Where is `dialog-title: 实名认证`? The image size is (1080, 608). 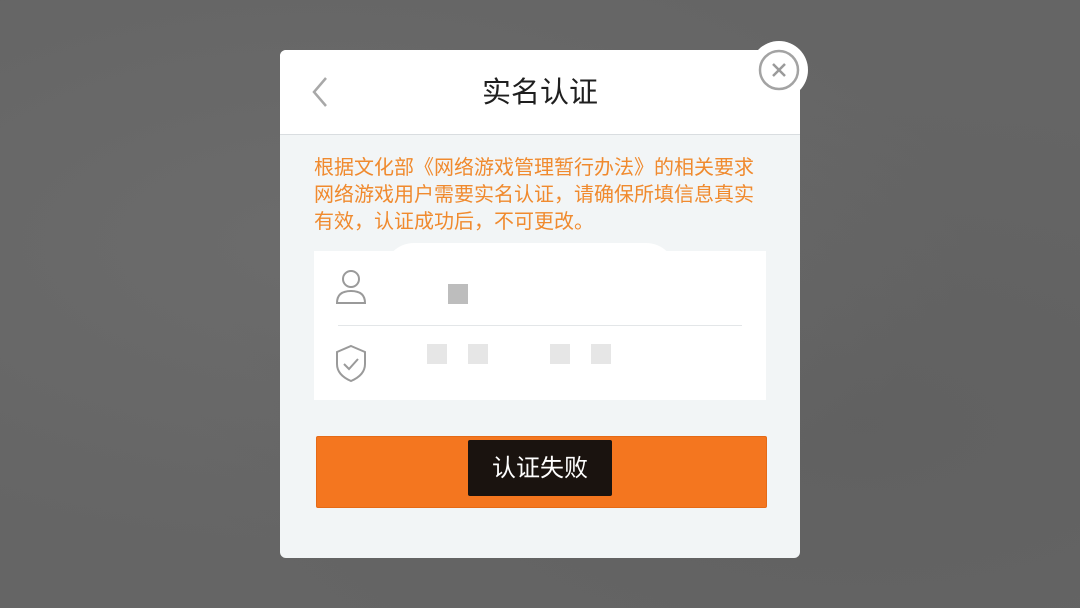
dialog-title: 实名认证 is located at coordinates (539, 92).